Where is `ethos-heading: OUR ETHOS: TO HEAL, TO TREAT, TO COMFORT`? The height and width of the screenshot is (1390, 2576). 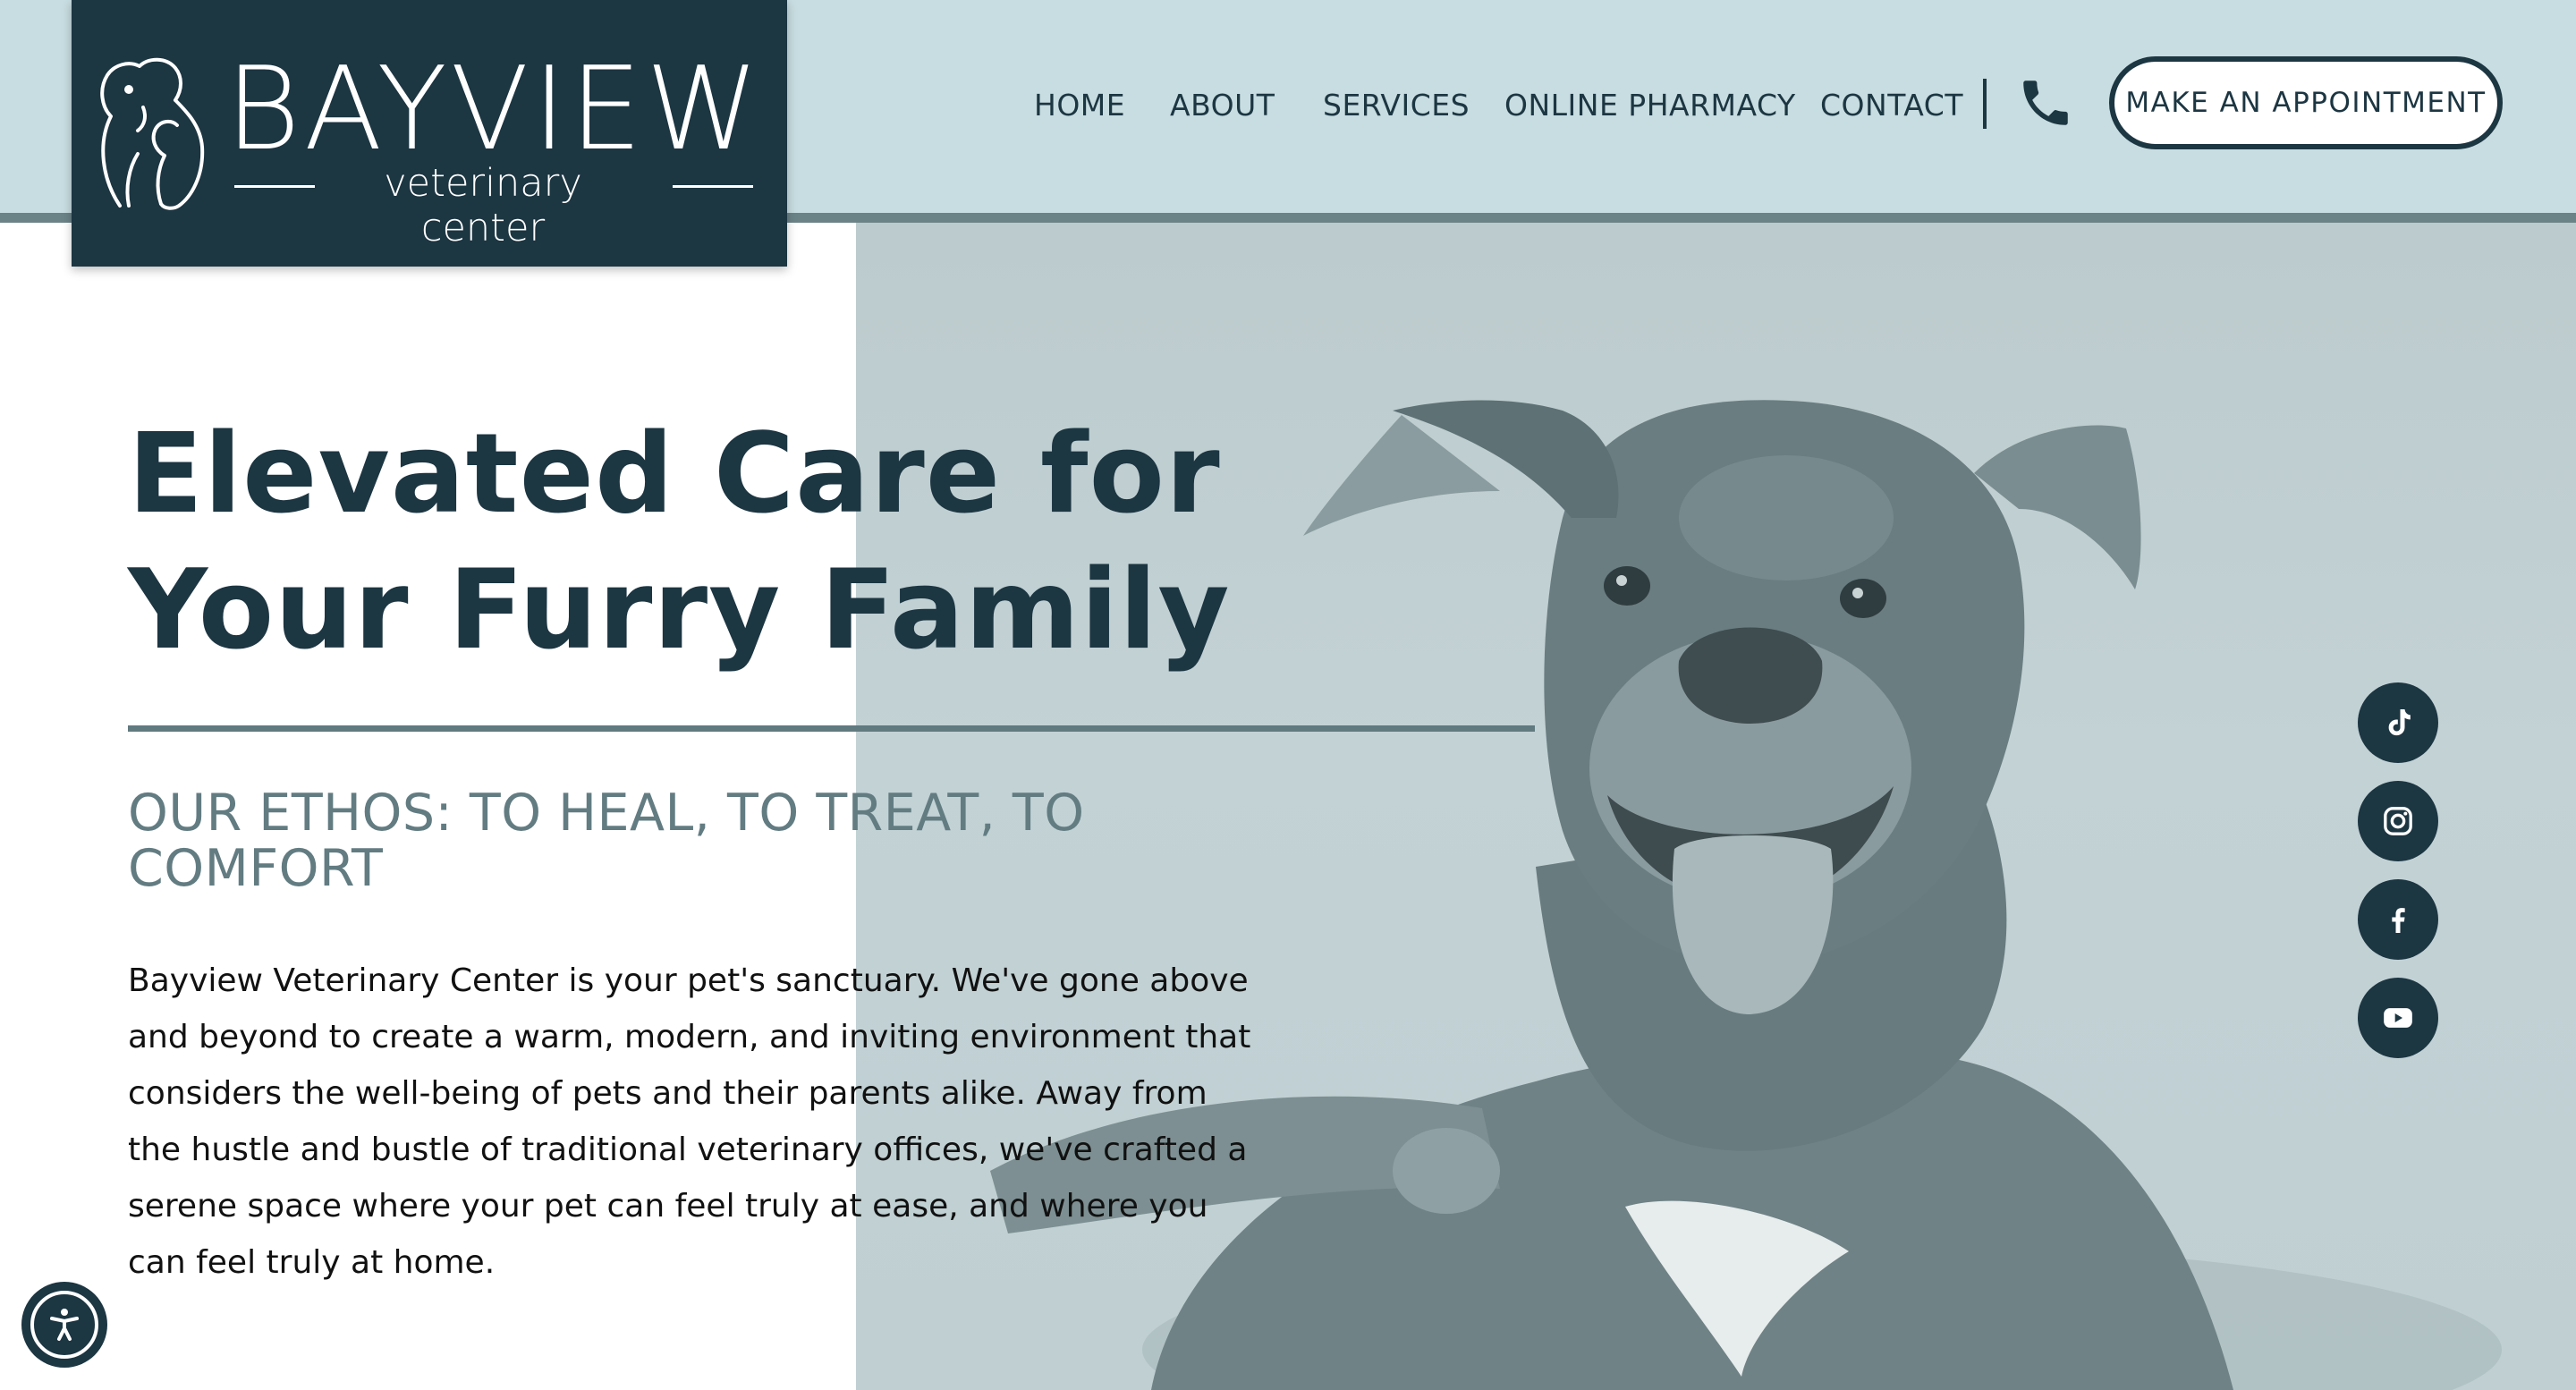
ethos-heading: OUR ETHOS: TO HEAL, TO TREAT, TO COMFORT is located at coordinates (606, 841).